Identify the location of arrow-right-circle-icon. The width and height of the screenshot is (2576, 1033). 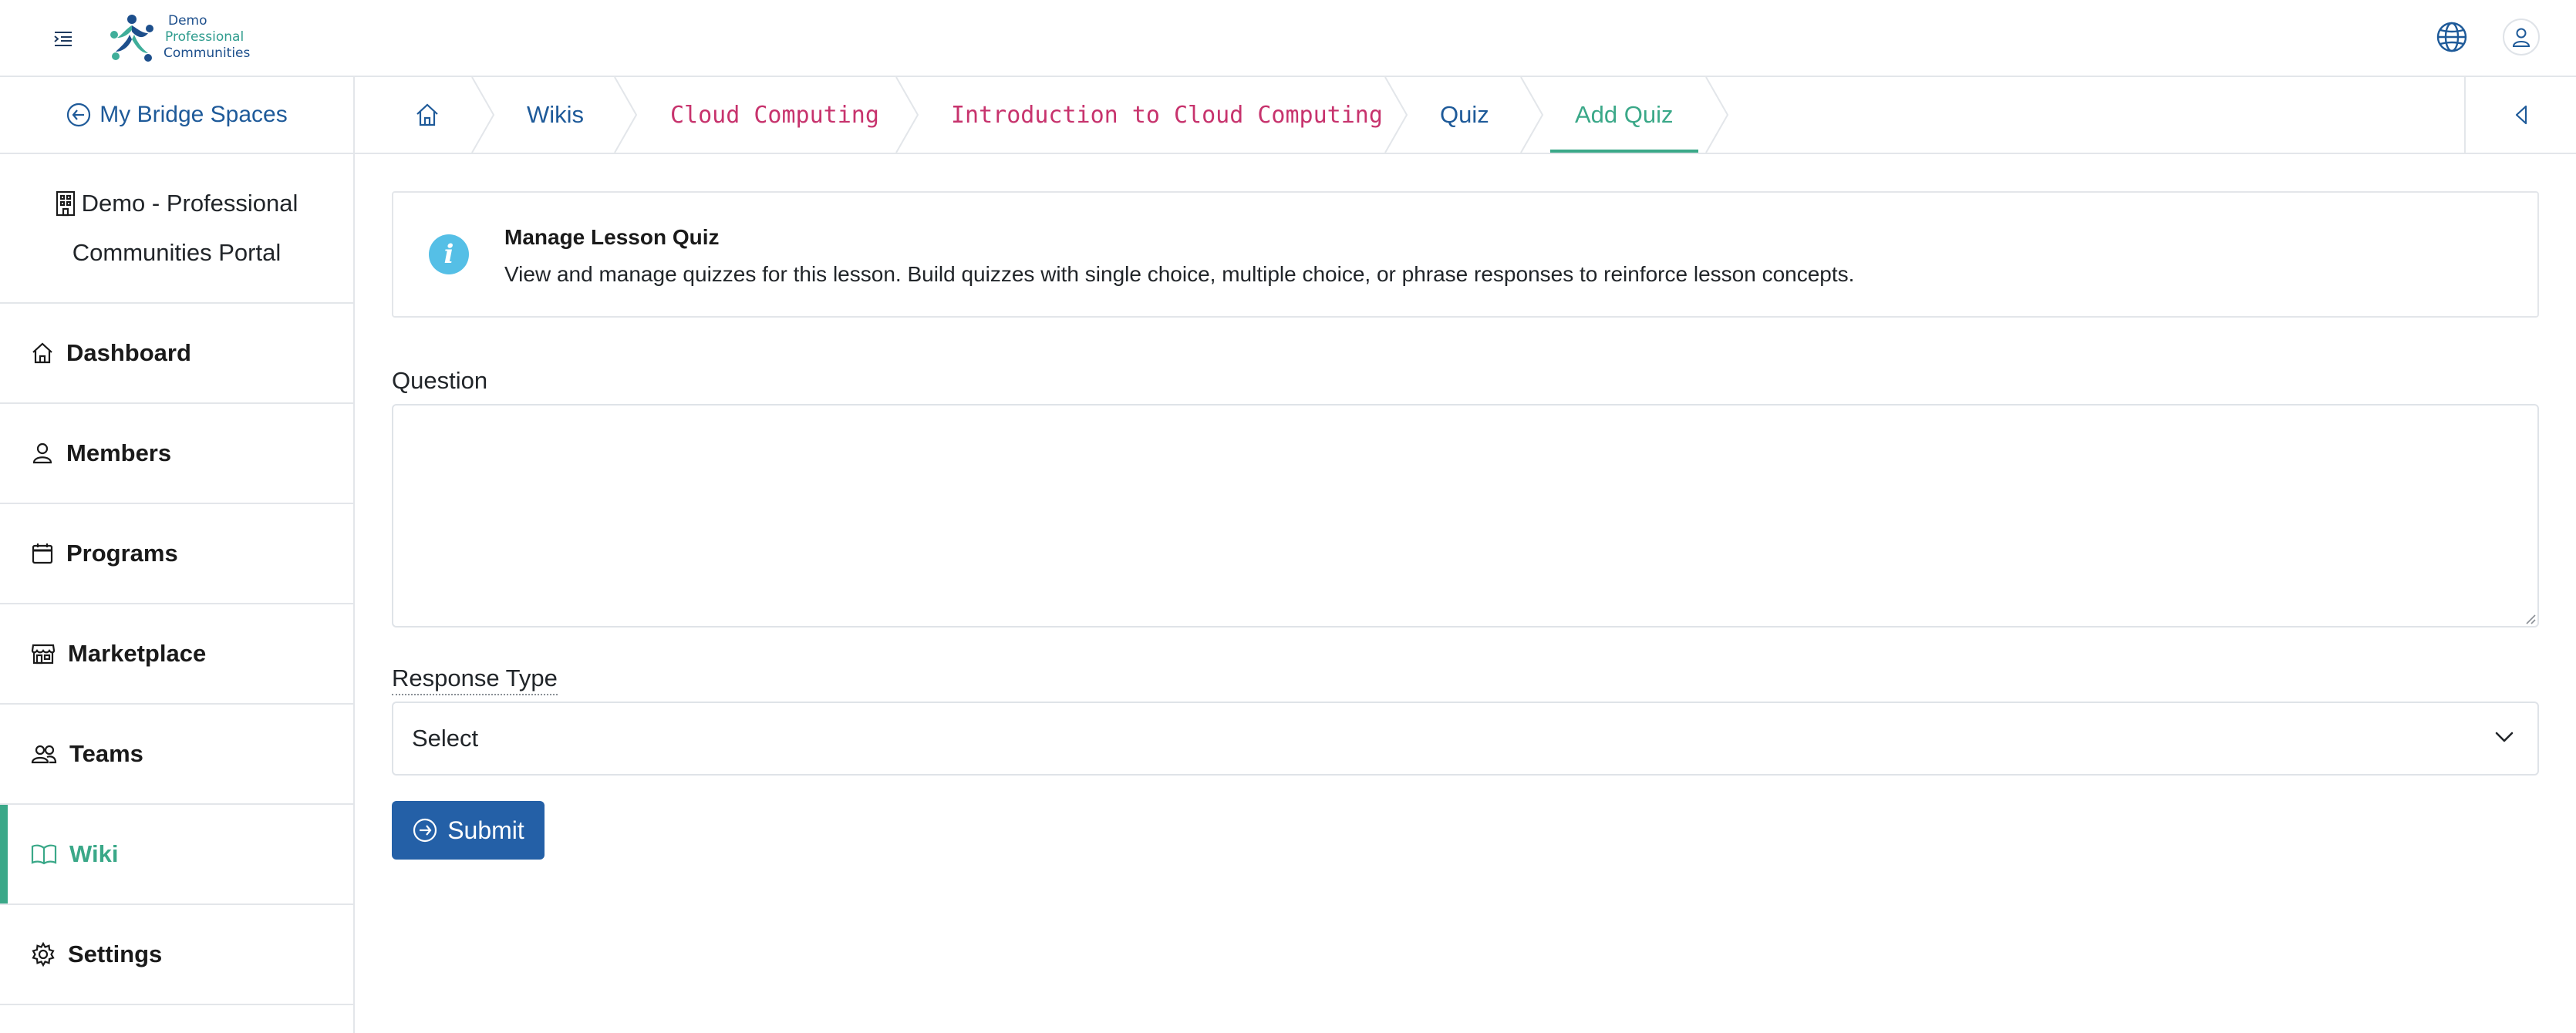
(425, 830).